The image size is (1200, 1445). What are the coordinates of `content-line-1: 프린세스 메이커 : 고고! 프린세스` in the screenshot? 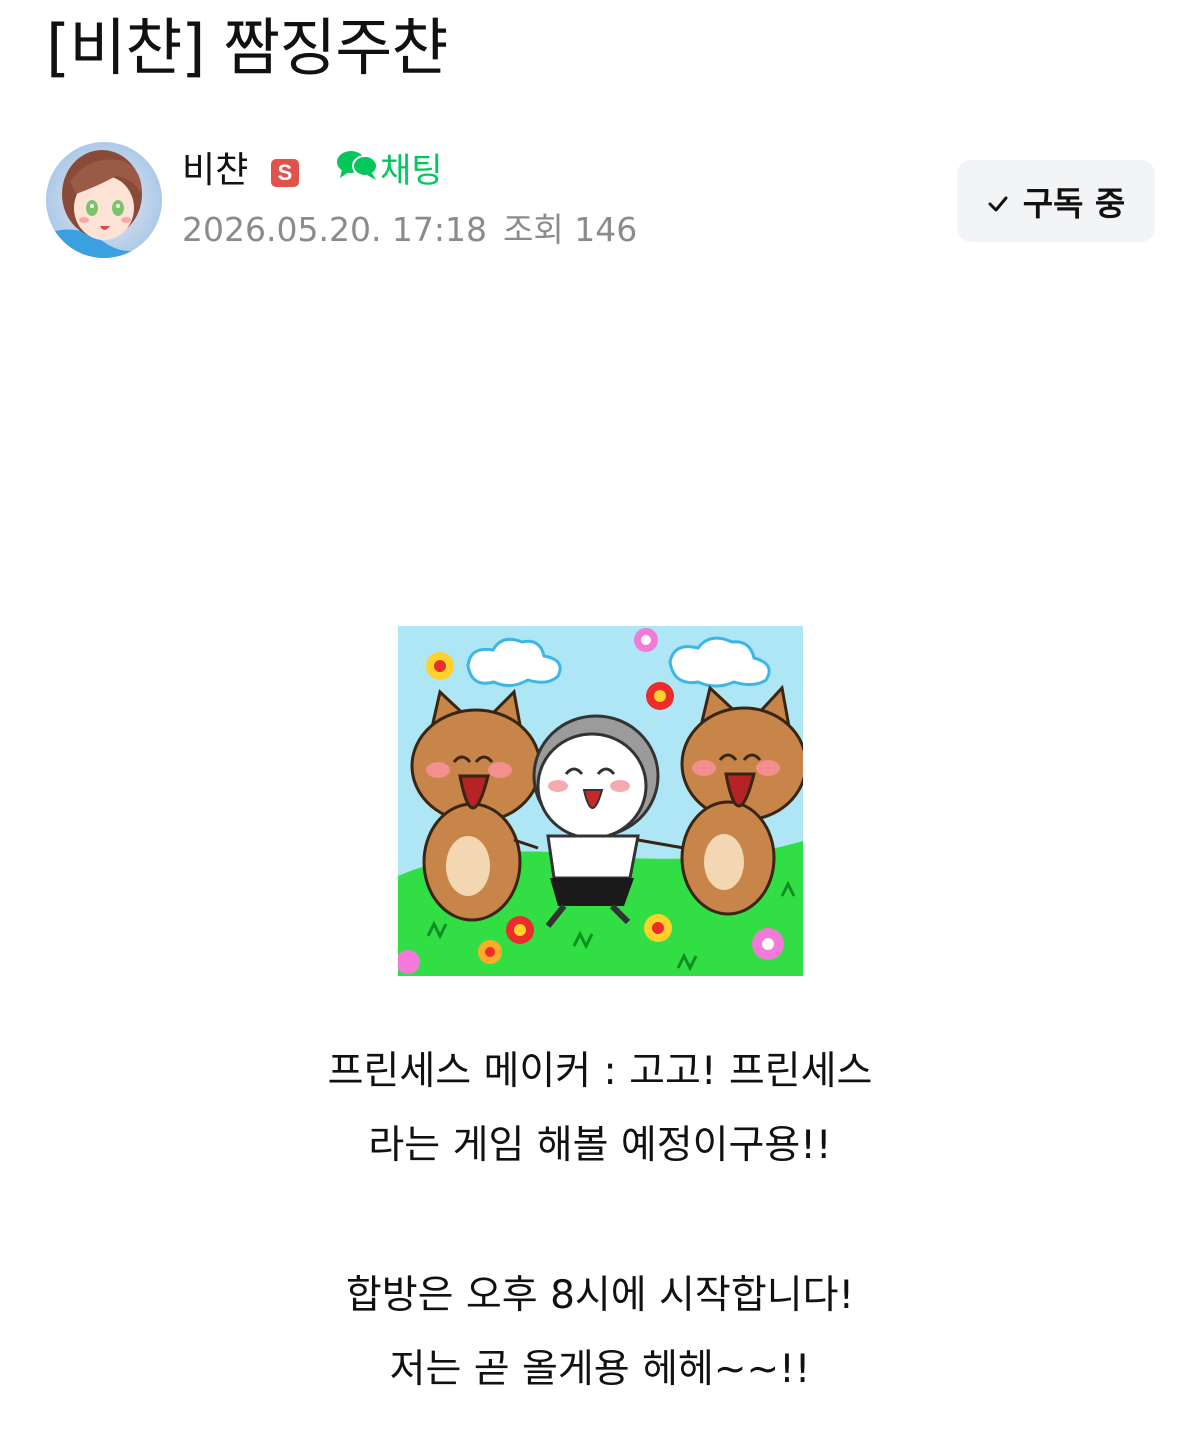 It's located at (600, 1071).